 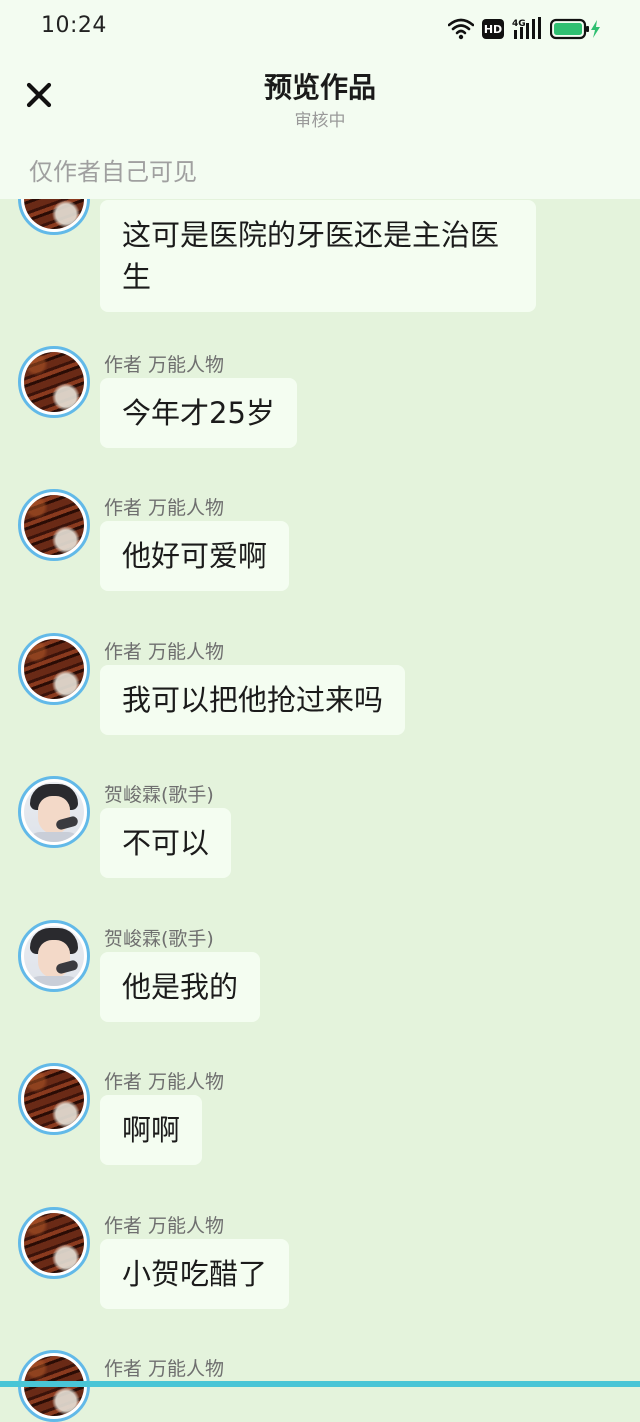 What do you see at coordinates (320, 121) in the screenshot?
I see `review-status: 审核中` at bounding box center [320, 121].